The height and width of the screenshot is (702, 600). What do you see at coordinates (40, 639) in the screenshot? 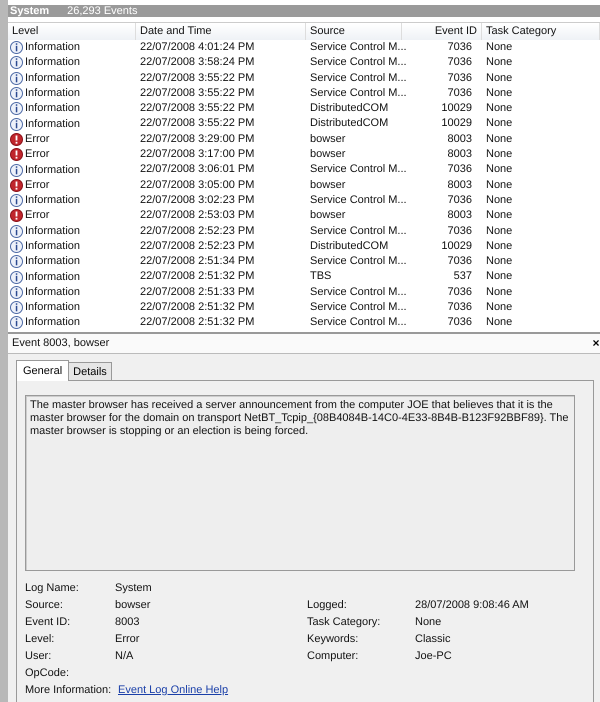
I see `field-label: Level:` at bounding box center [40, 639].